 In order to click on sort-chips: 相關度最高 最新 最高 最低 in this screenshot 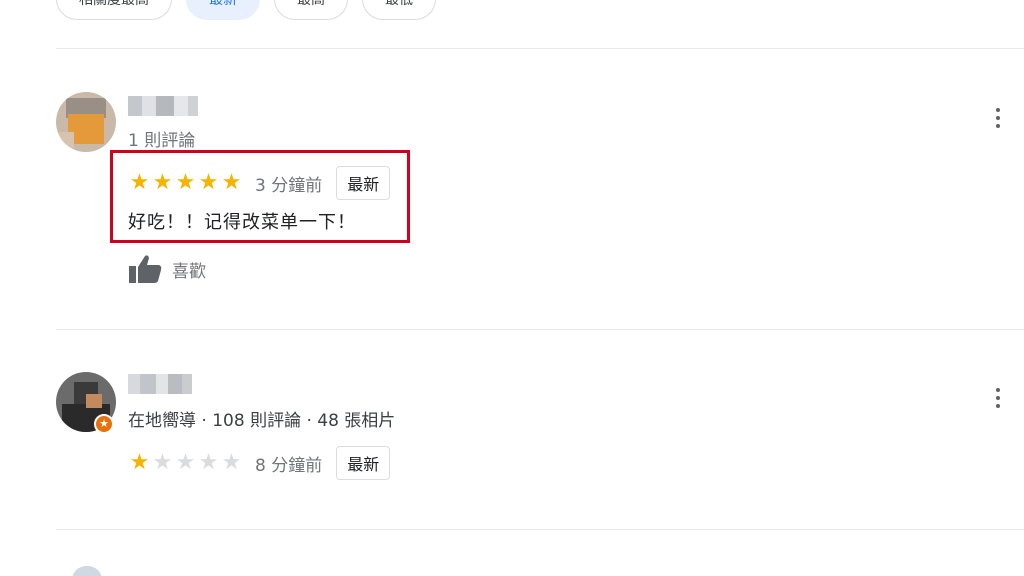, I will do `click(246, 10)`.